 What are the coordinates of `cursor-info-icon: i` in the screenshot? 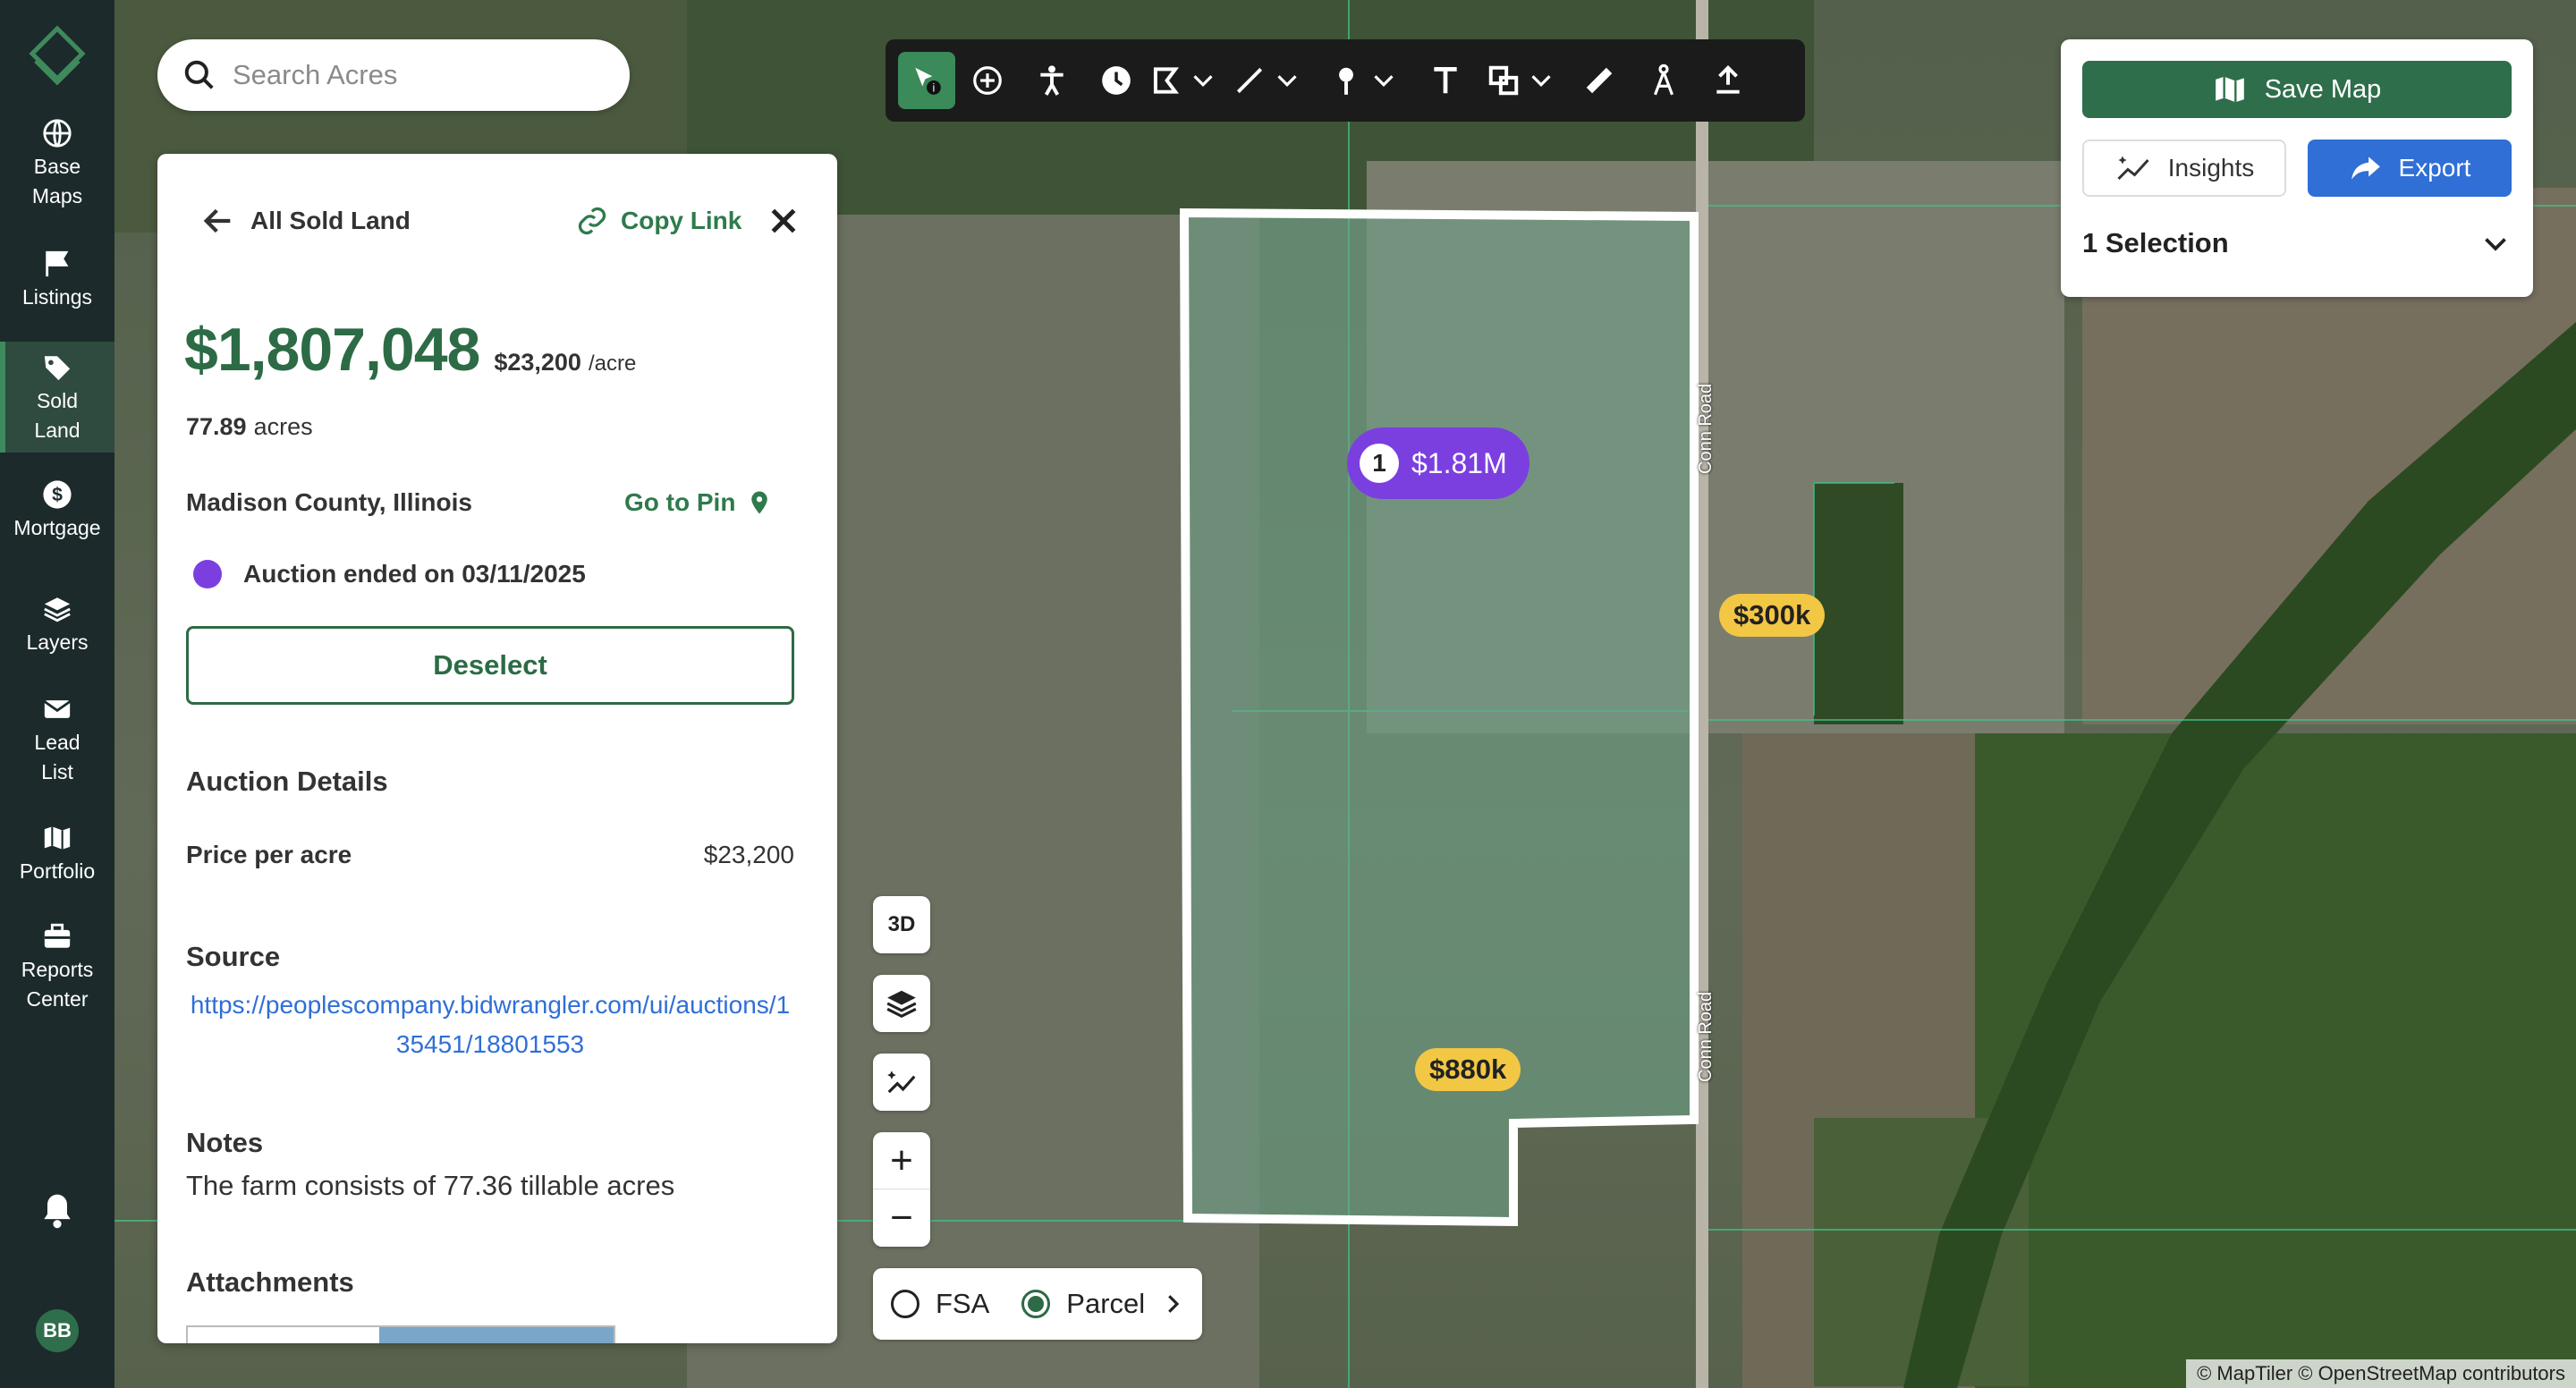 It's located at (928, 81).